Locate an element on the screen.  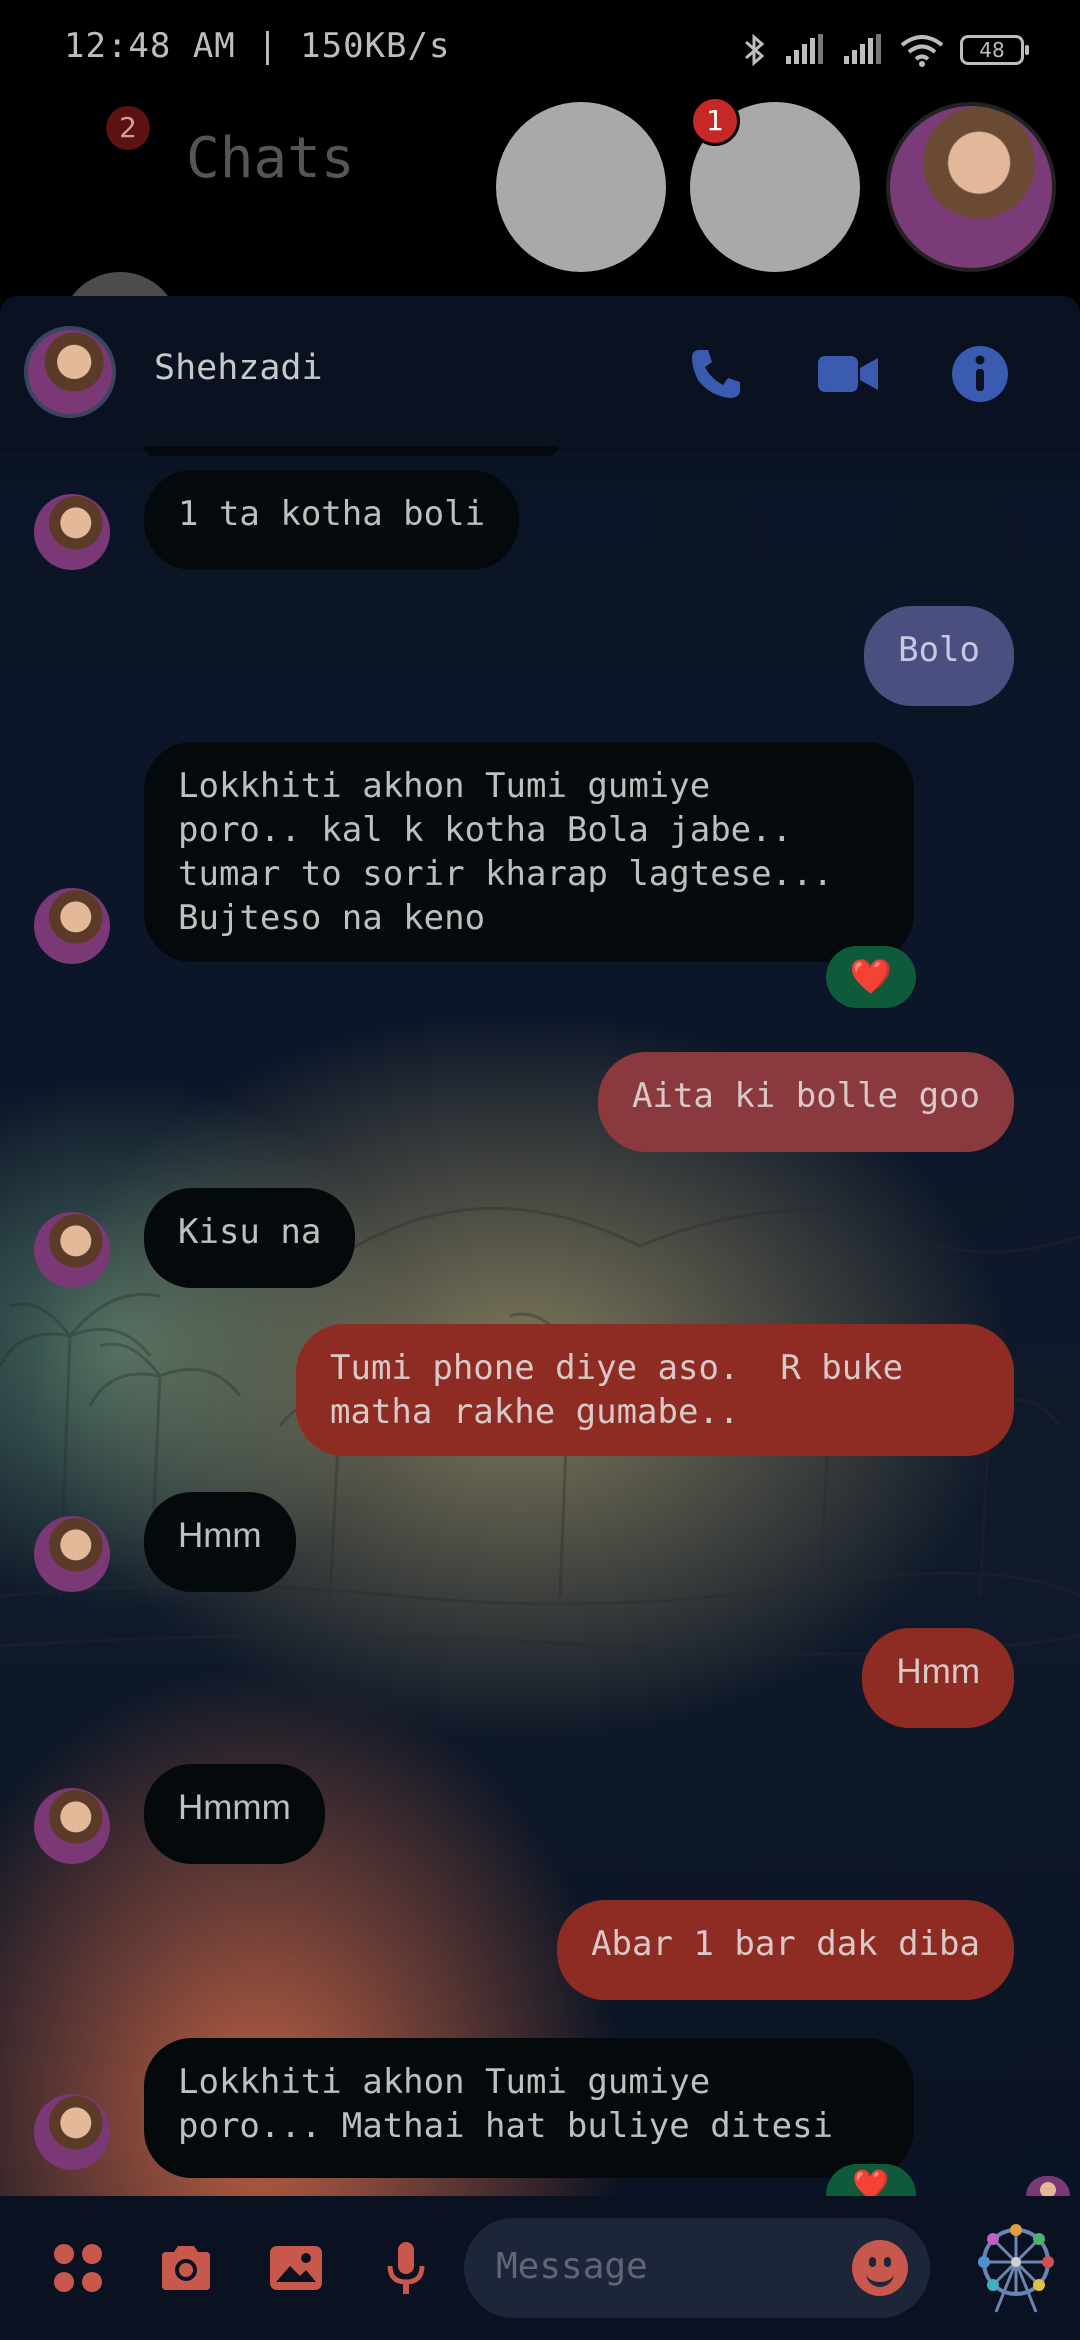
status-icons: 48 is located at coordinates (885, 50).